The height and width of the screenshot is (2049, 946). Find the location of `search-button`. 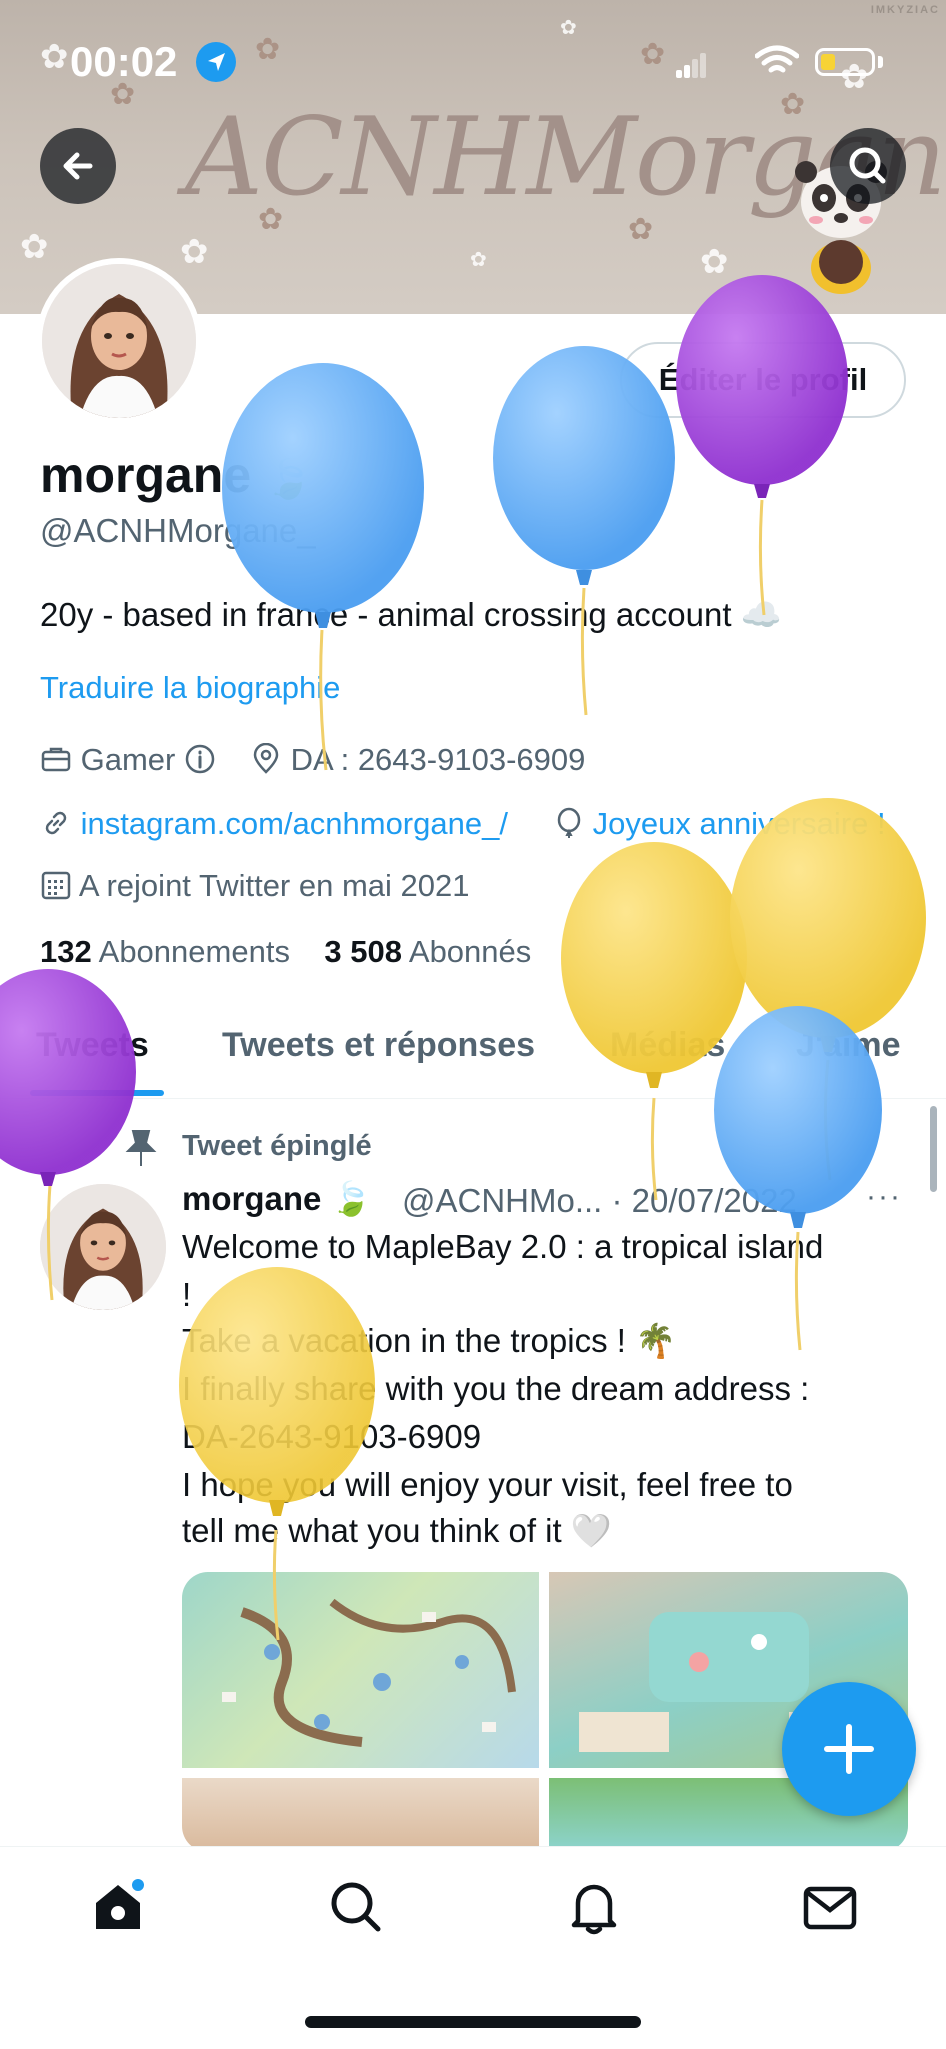

search-button is located at coordinates (868, 166).